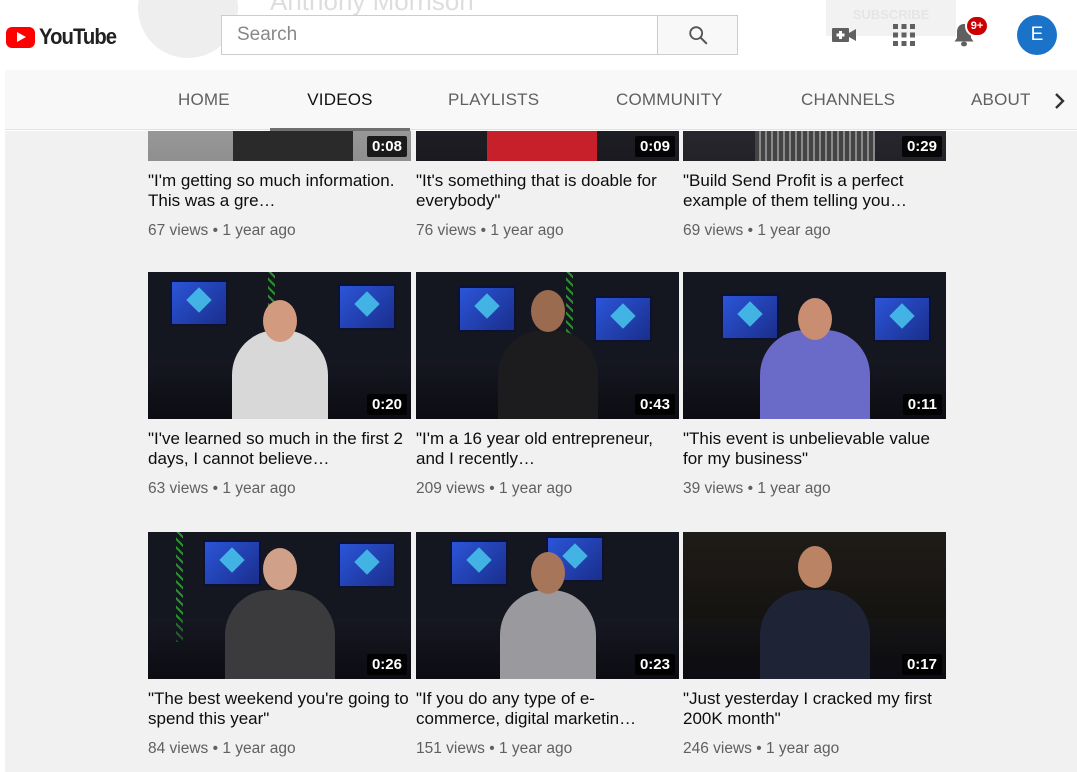 The image size is (1077, 772). What do you see at coordinates (446, 230) in the screenshot?
I see `view-count: 76 views` at bounding box center [446, 230].